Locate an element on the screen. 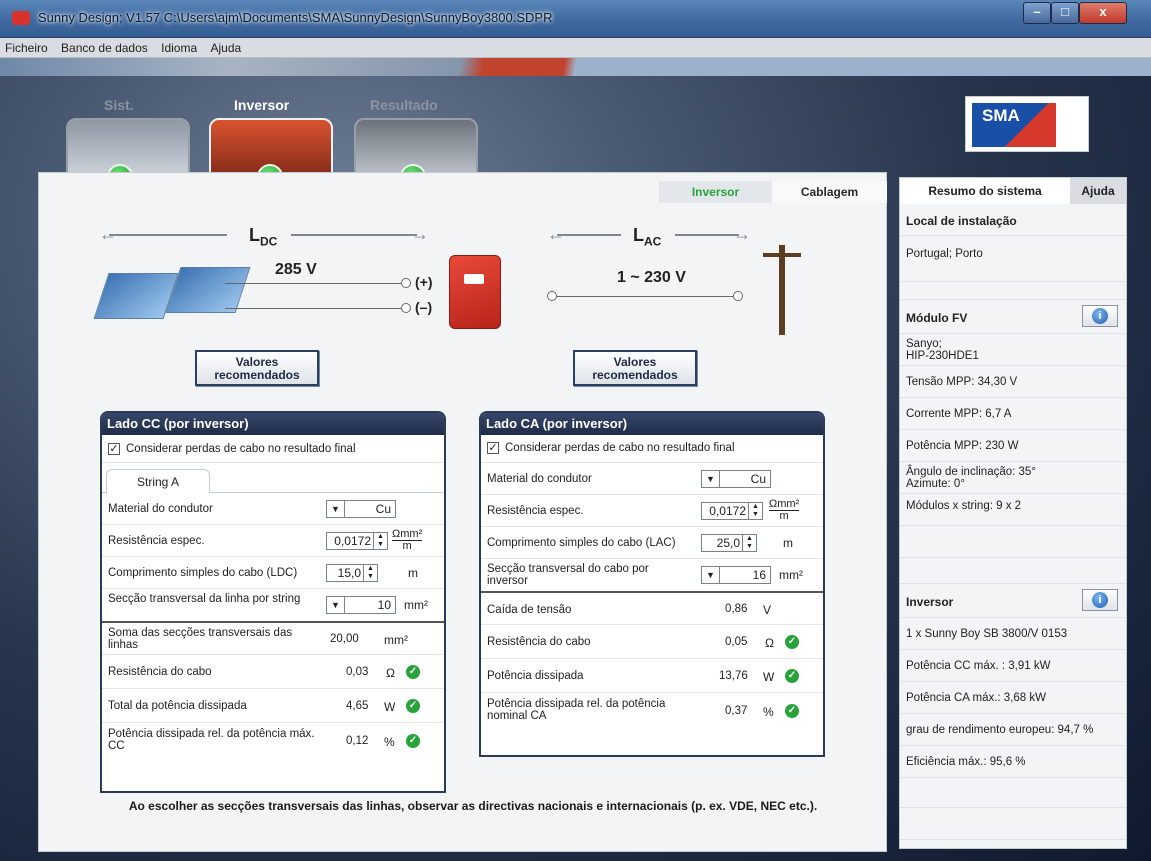 The width and height of the screenshot is (1151, 861). inverter-display is located at coordinates (474, 279).